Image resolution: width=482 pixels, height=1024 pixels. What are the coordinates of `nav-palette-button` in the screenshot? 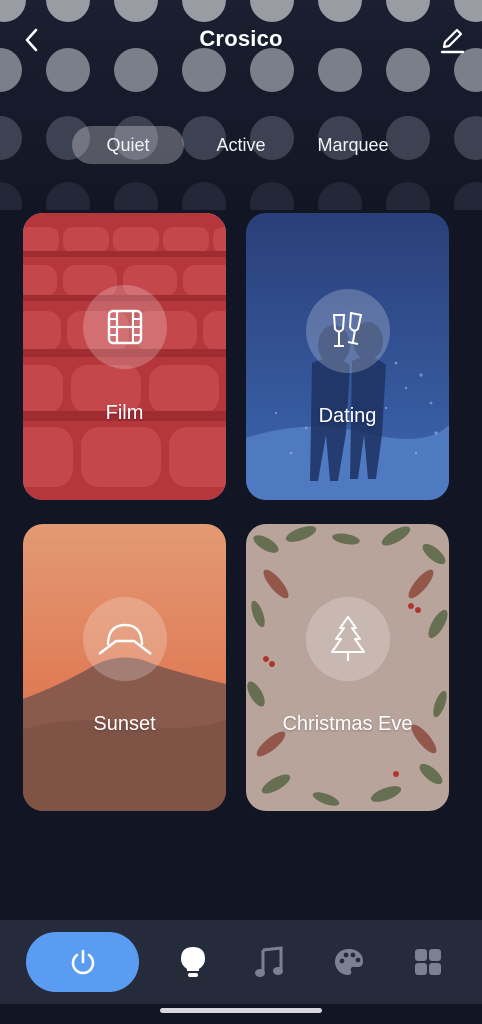 It's located at (349, 962).